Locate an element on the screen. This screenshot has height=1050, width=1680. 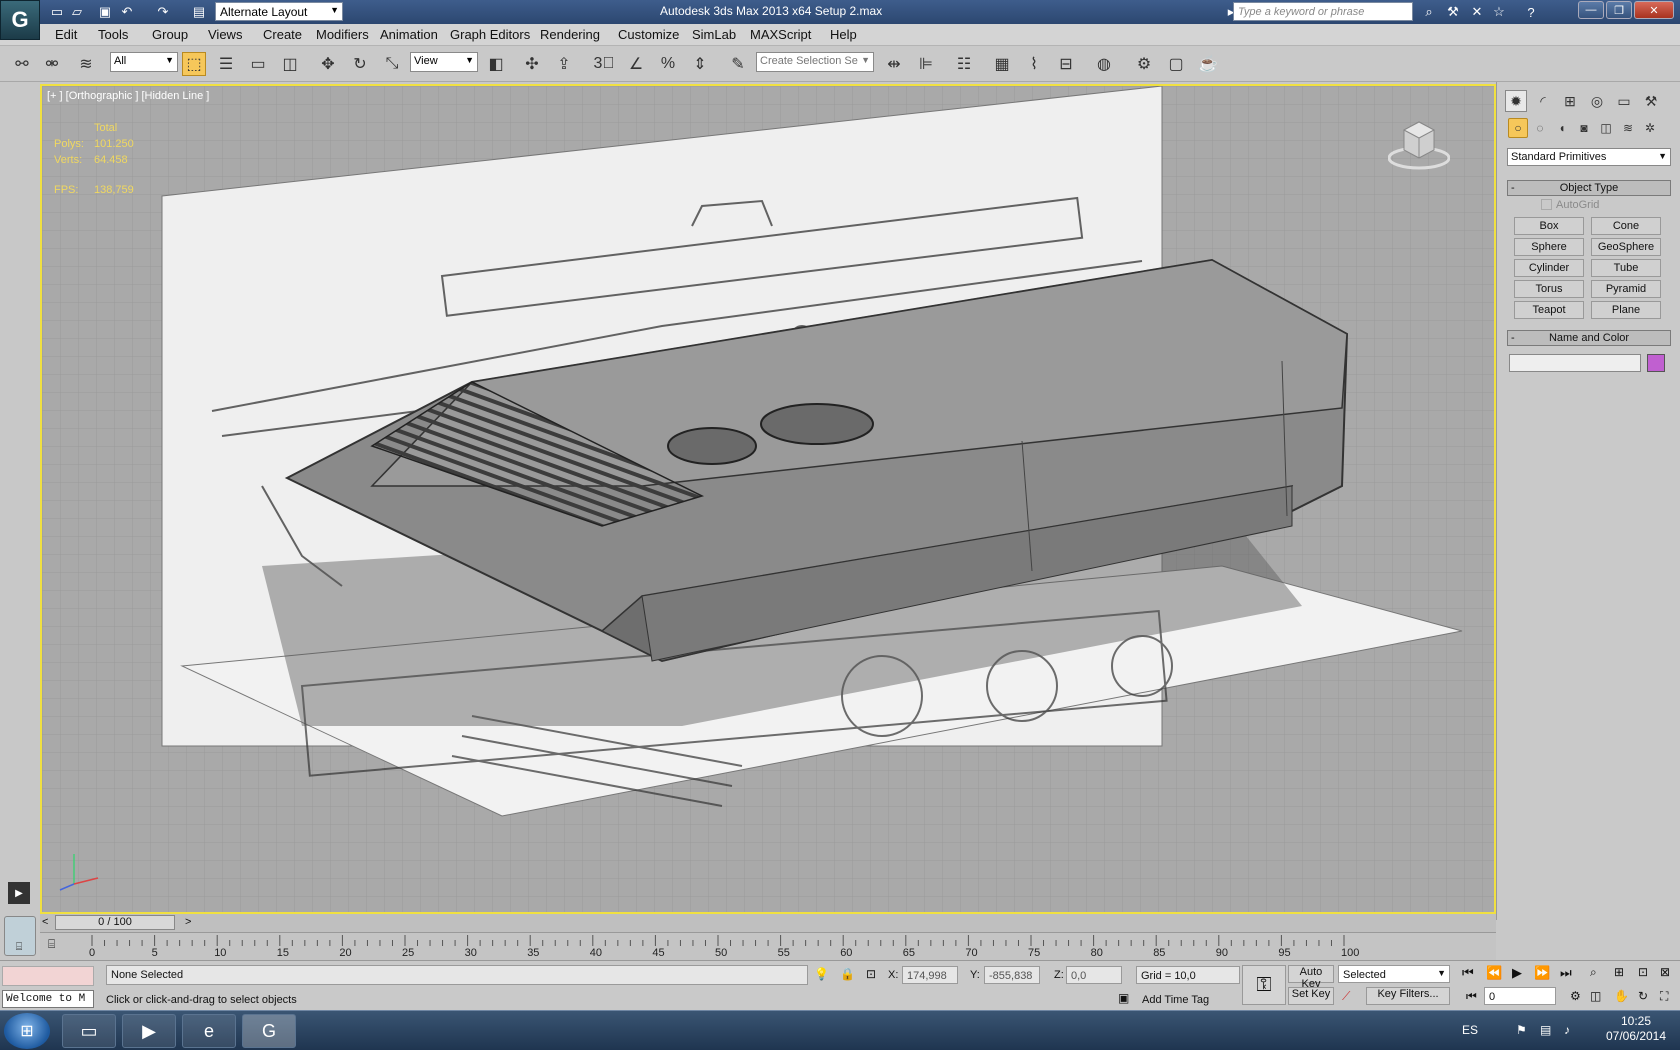
bind-space-warp-icon: ≋ is located at coordinates (86, 64).